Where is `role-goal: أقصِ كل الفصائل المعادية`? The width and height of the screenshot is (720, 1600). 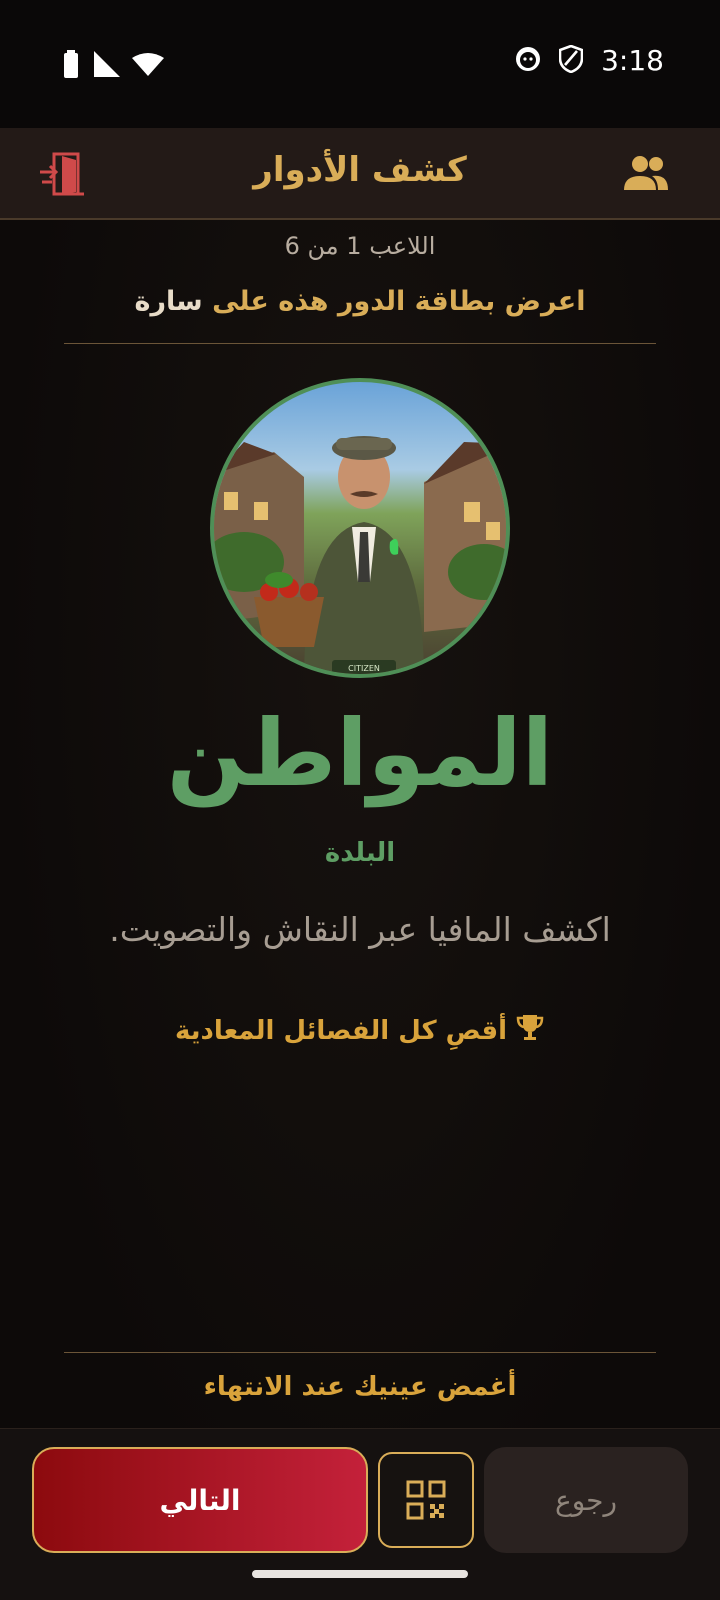
role-goal: أقصِ كل الفصائل المعادية is located at coordinates (360, 1030).